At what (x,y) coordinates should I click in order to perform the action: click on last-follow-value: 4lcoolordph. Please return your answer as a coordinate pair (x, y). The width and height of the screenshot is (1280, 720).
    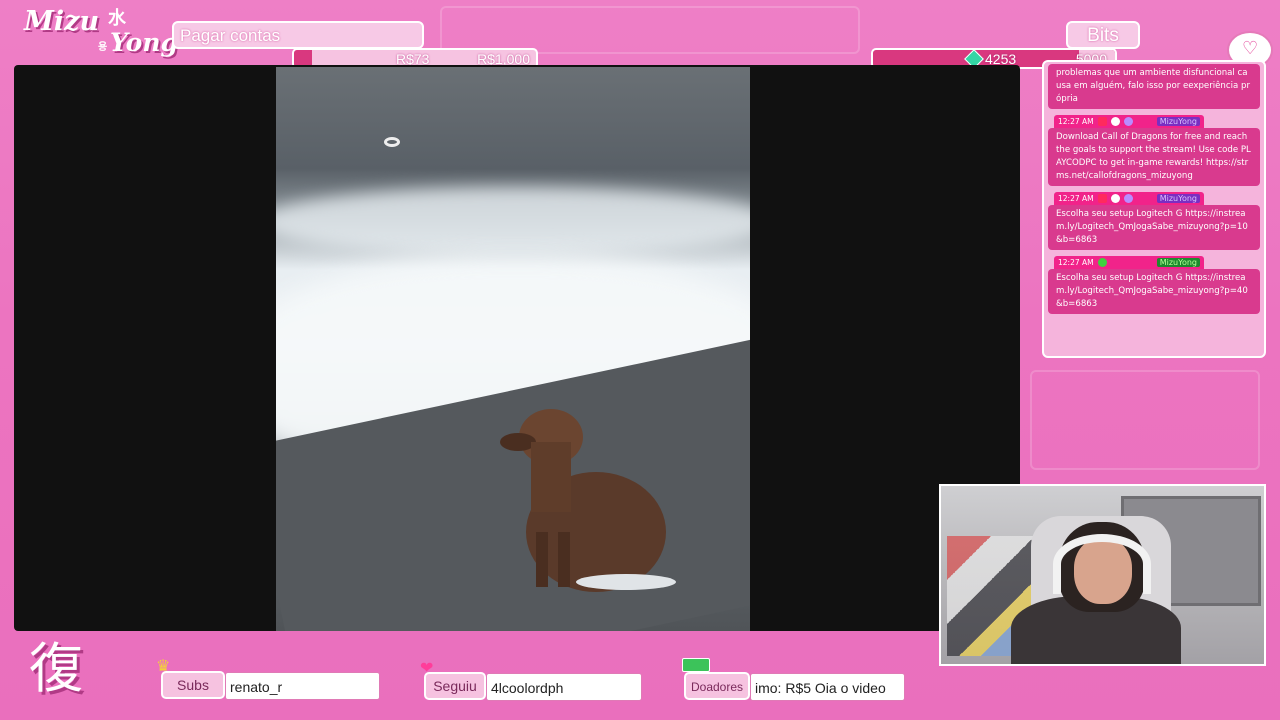
    Looking at the image, I should click on (564, 687).